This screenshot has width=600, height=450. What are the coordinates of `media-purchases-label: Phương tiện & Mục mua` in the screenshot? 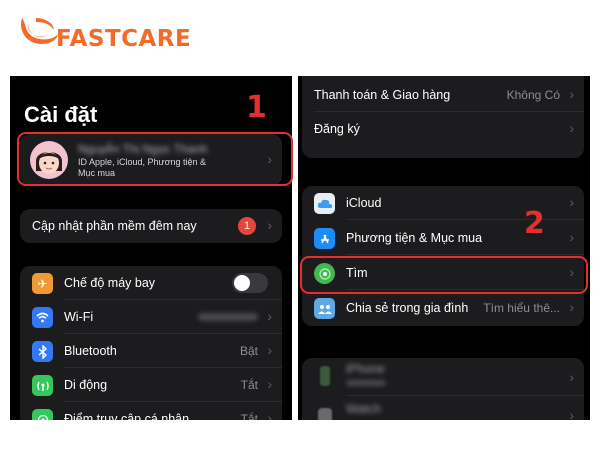 It's located at (414, 238).